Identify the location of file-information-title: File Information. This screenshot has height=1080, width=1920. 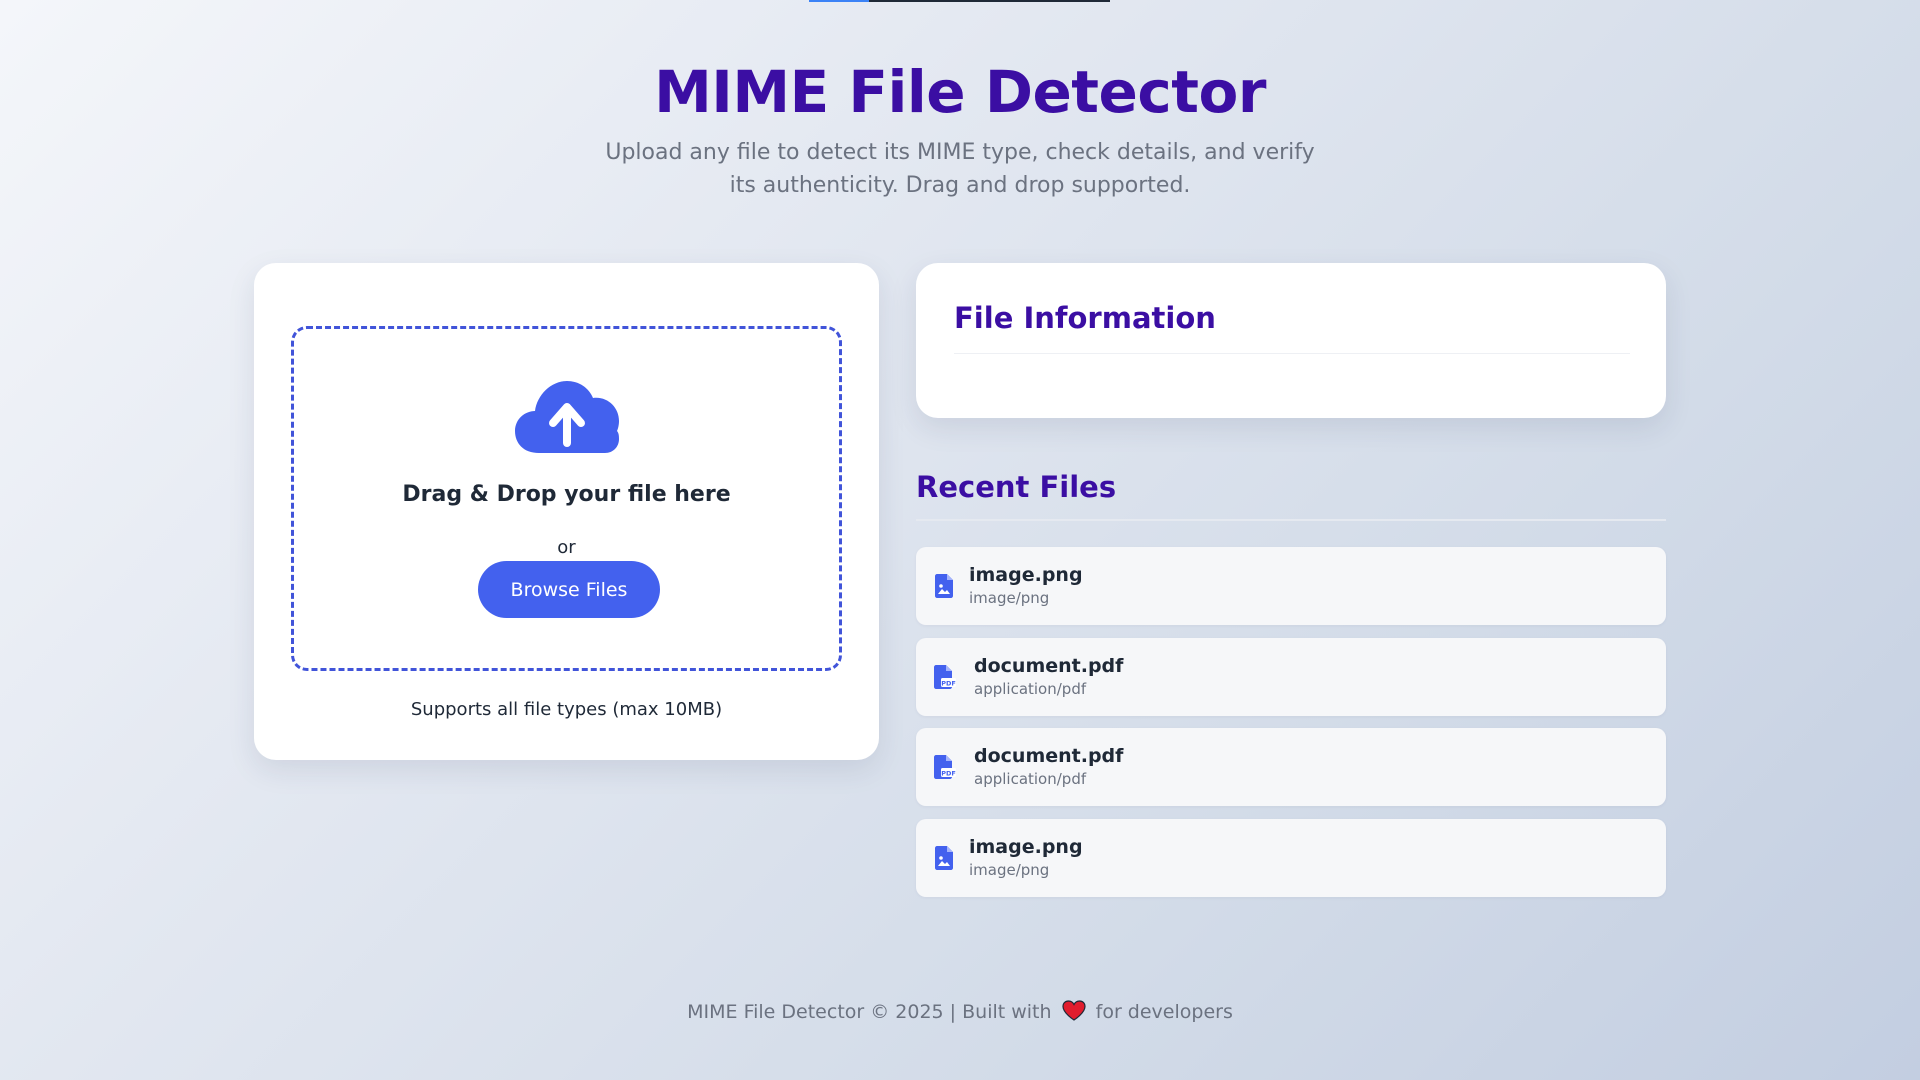
(1085, 318).